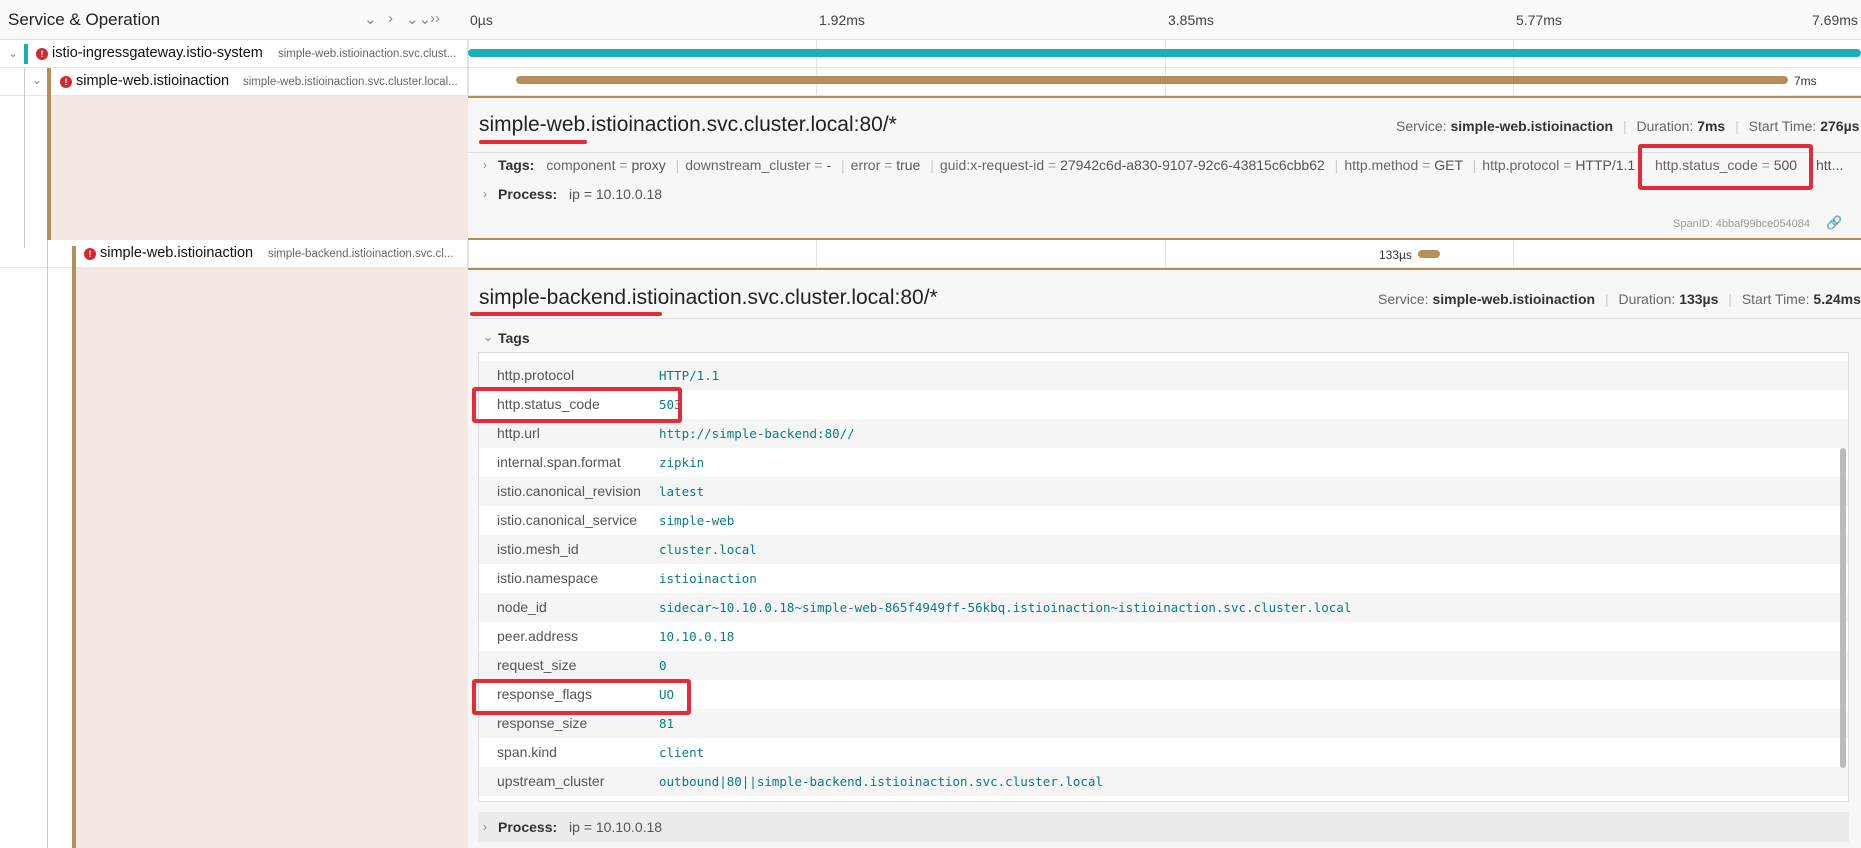  What do you see at coordinates (708, 549) in the screenshot?
I see `tag-value: cluster.local` at bounding box center [708, 549].